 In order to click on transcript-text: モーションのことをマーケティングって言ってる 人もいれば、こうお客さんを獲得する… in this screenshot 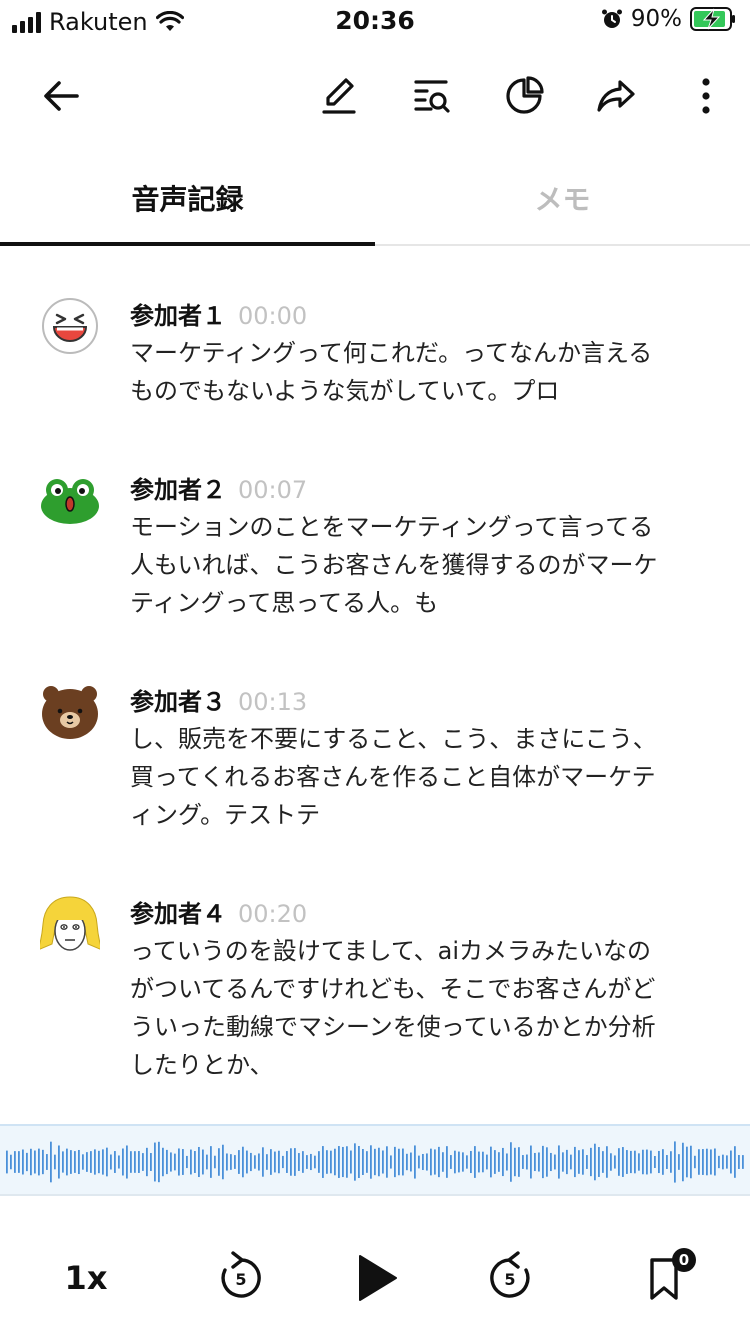, I will do `click(425, 565)`.